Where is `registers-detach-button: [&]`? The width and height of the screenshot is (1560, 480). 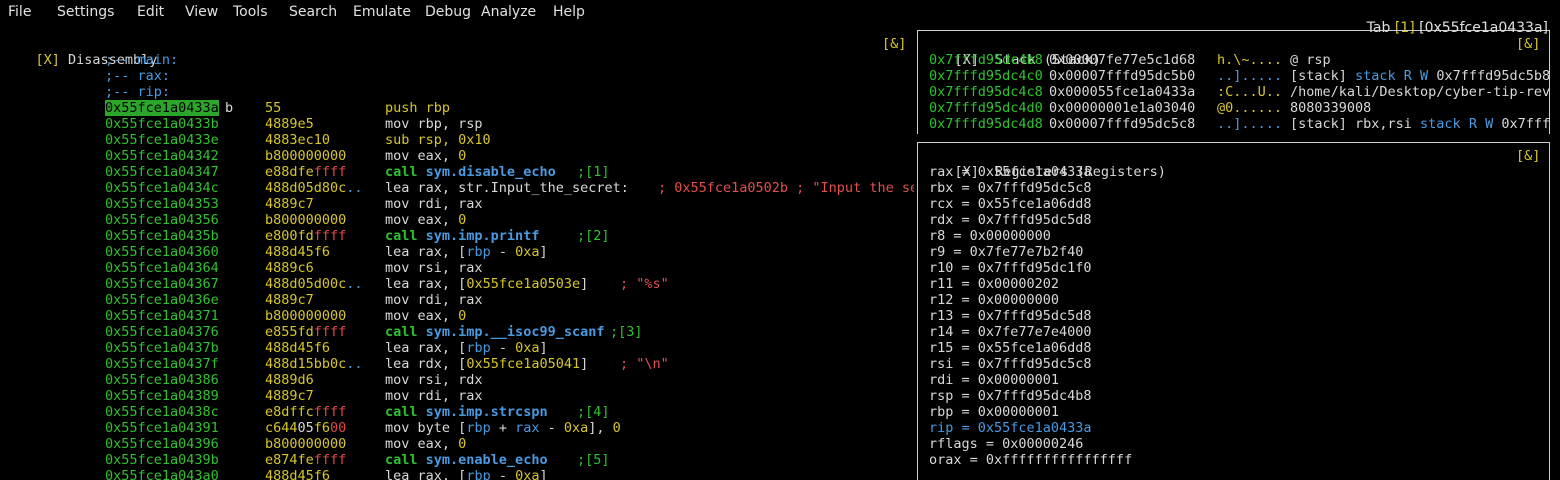
registers-detach-button: [&] is located at coordinates (1528, 156).